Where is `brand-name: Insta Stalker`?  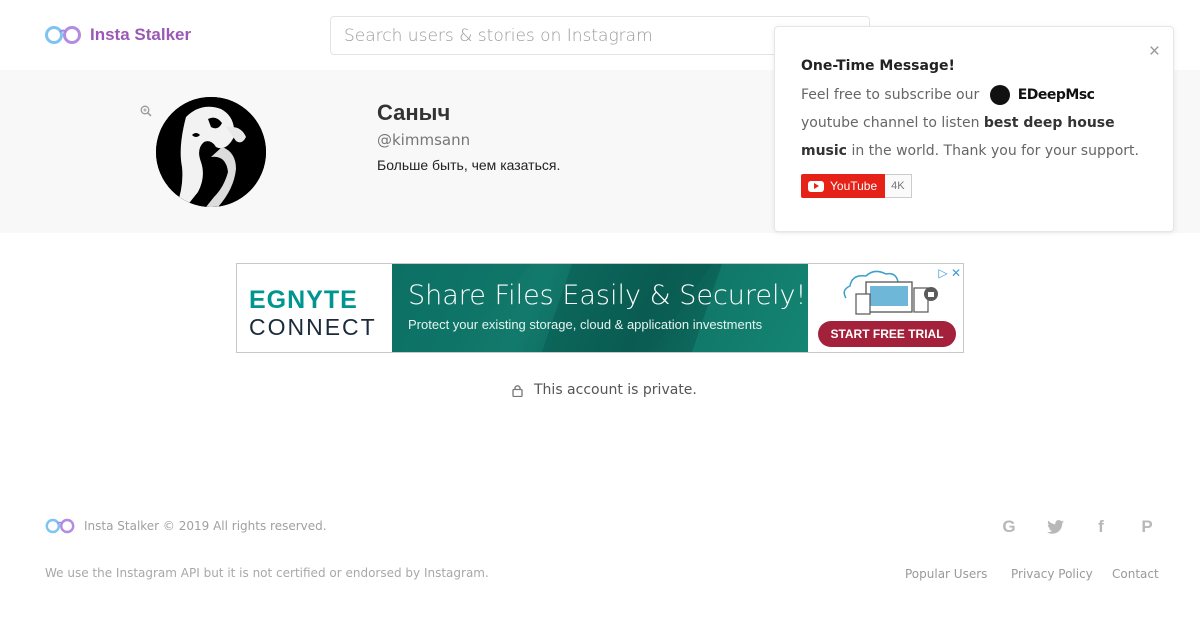 brand-name: Insta Stalker is located at coordinates (141, 34).